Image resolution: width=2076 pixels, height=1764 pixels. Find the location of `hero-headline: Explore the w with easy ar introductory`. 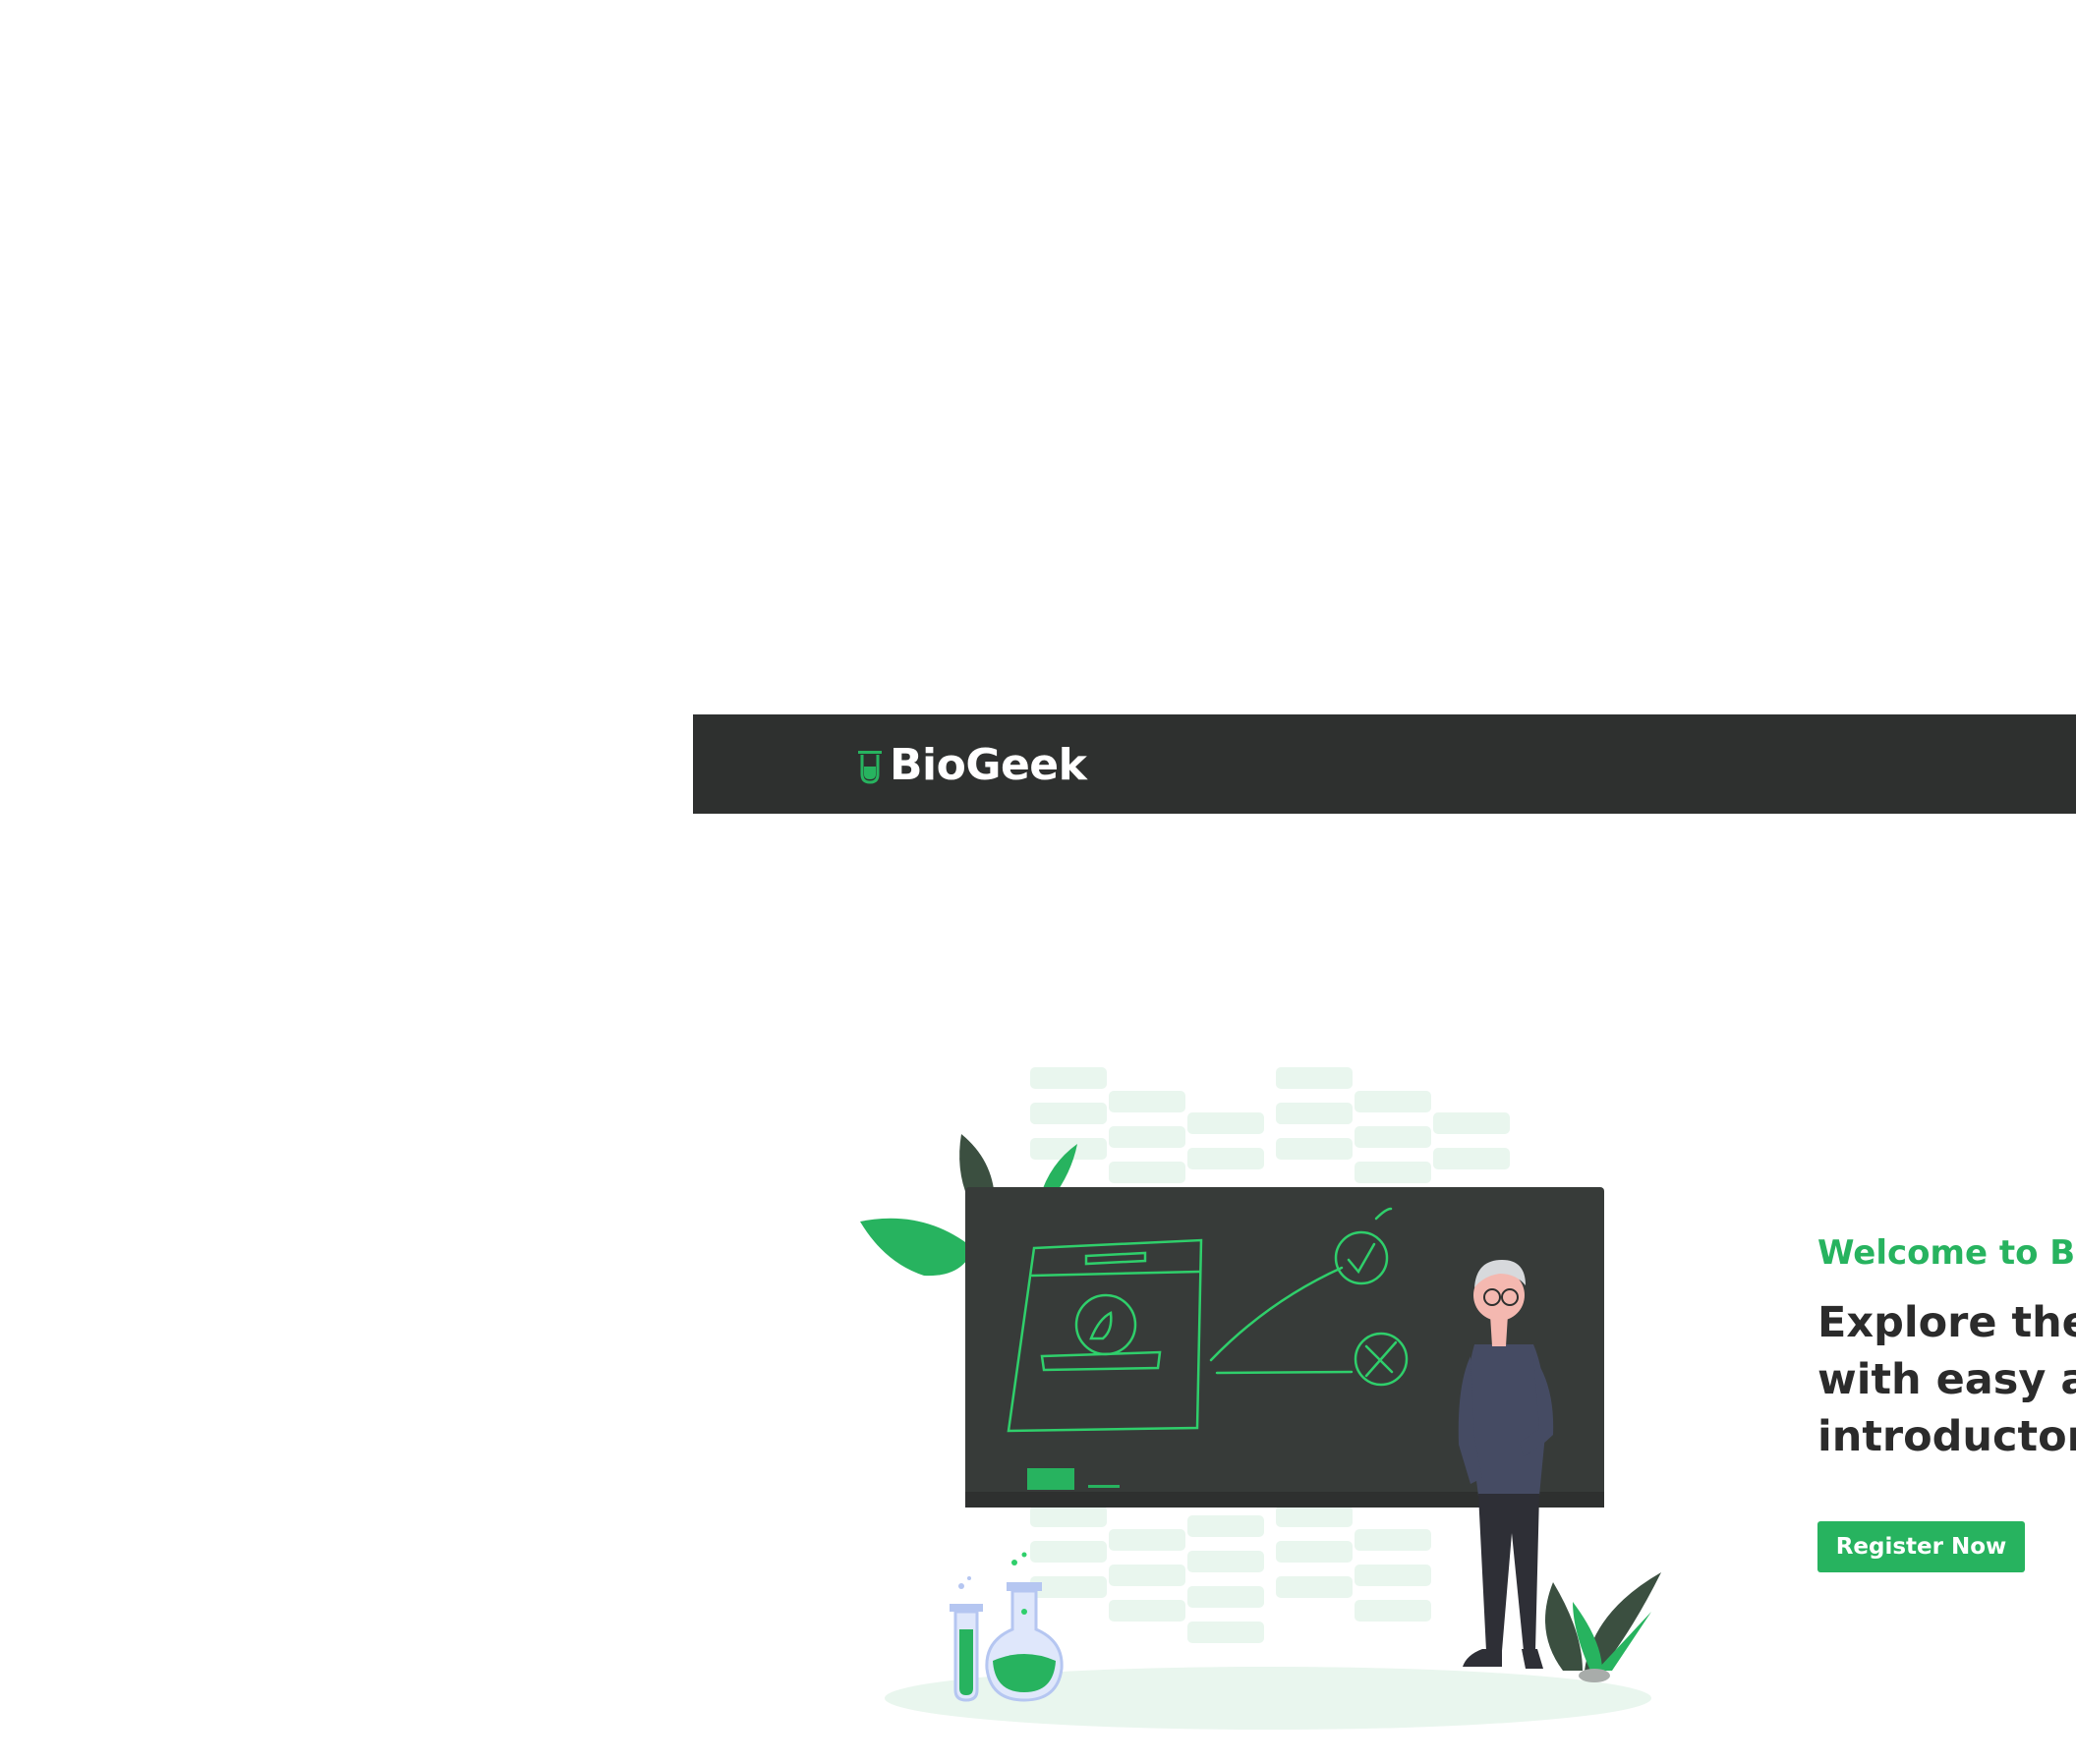

hero-headline: Explore the w with easy ar introductory is located at coordinates (1946, 1379).